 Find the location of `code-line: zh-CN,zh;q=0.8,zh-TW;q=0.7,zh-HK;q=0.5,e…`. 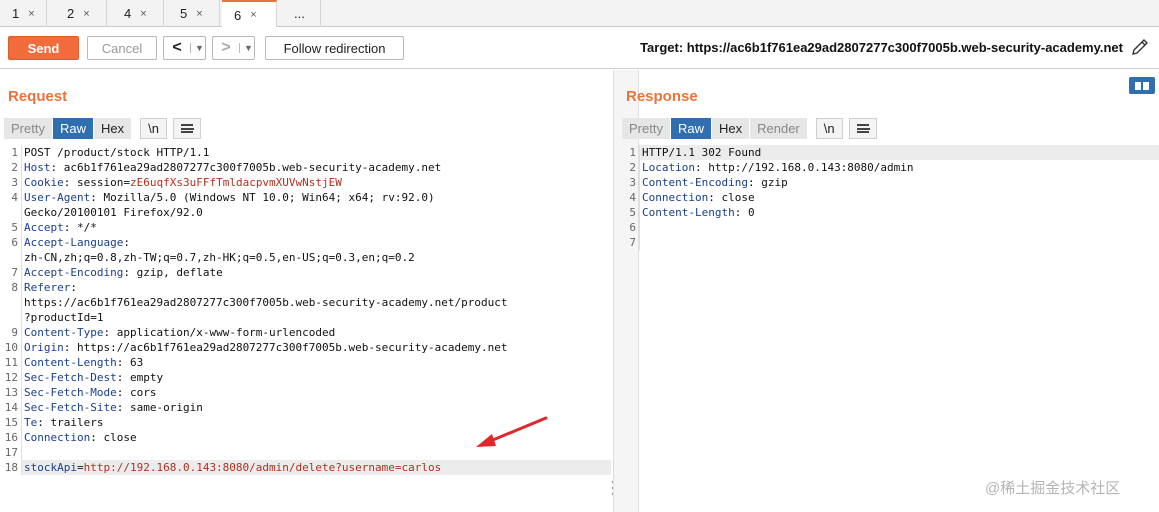

code-line: zh-CN,zh;q=0.8,zh-TW;q=0.7,zh-HK;q=0.5,e… is located at coordinates (265, 257).